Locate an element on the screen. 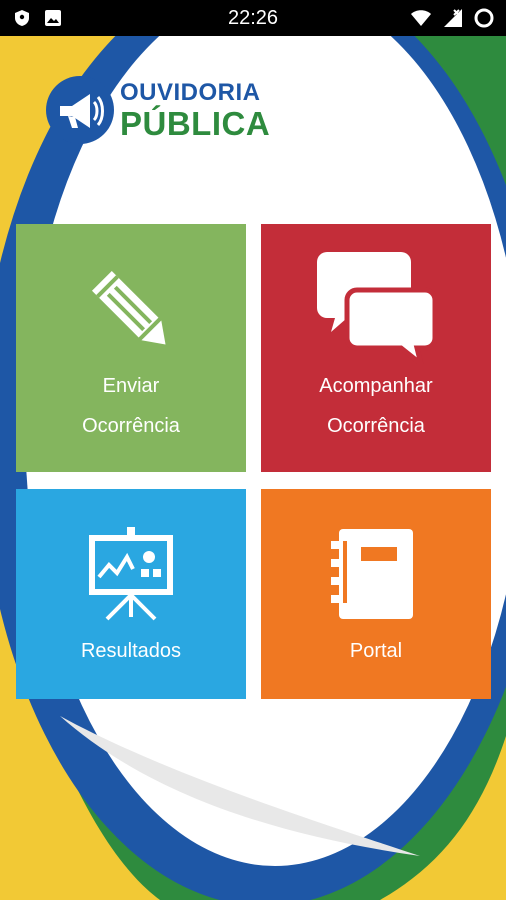  portal-tile: Portal is located at coordinates (376, 594).